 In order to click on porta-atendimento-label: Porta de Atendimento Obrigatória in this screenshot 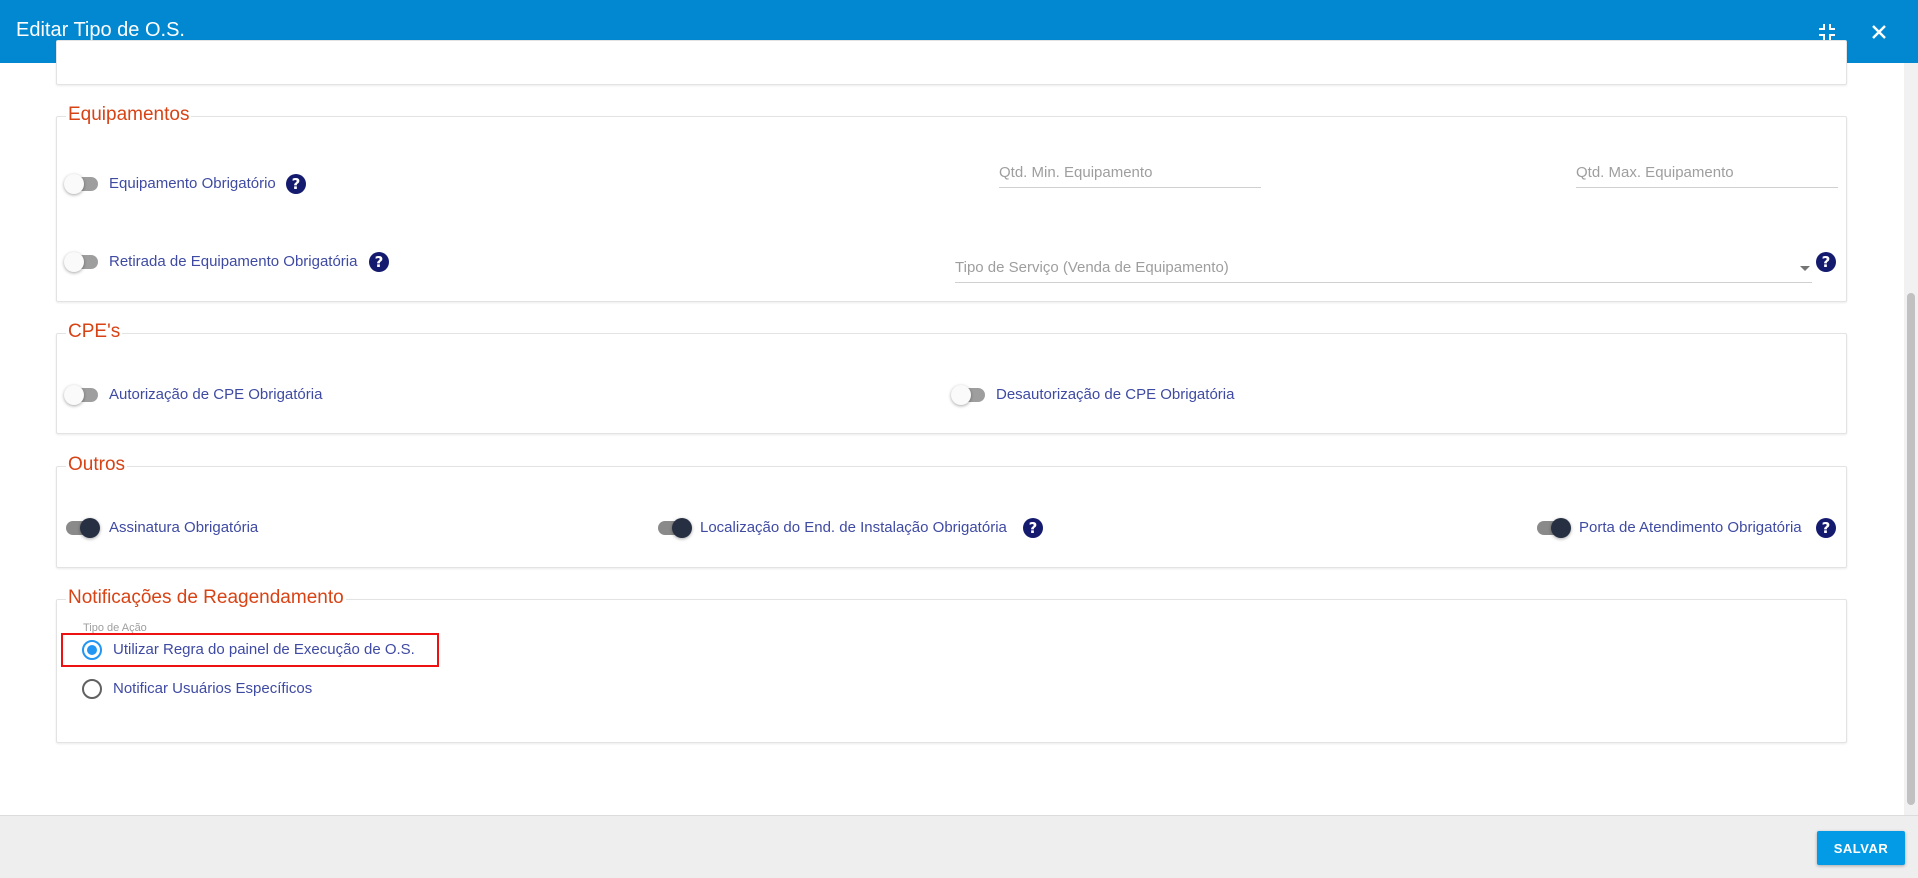, I will do `click(1690, 527)`.